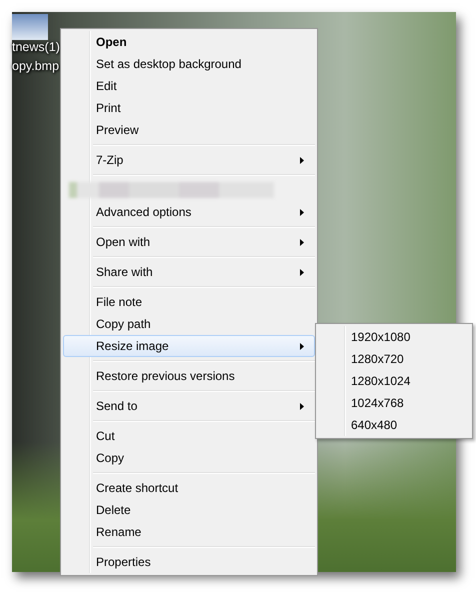  I want to click on menu-item: Advanced options, so click(189, 212).